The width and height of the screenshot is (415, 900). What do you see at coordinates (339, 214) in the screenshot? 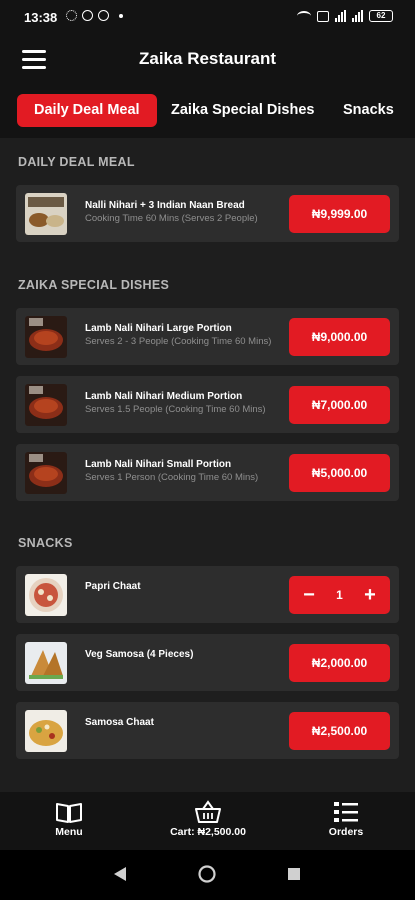
I see `add-to-cart-button: ₦9,999.00` at bounding box center [339, 214].